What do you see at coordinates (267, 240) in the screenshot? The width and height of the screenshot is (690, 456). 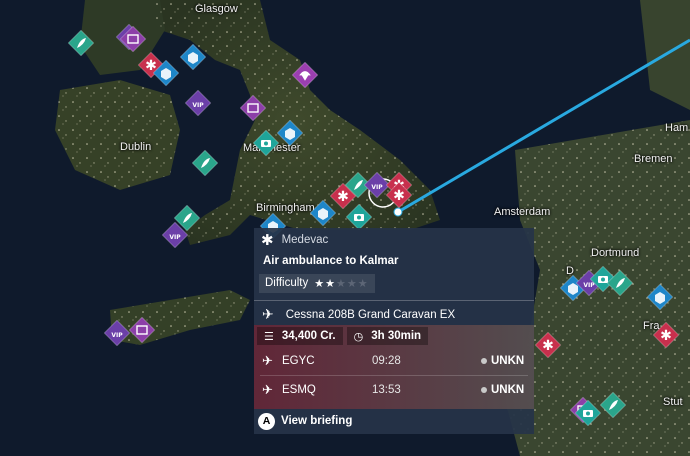 I see `asterisk-icon: ✱` at bounding box center [267, 240].